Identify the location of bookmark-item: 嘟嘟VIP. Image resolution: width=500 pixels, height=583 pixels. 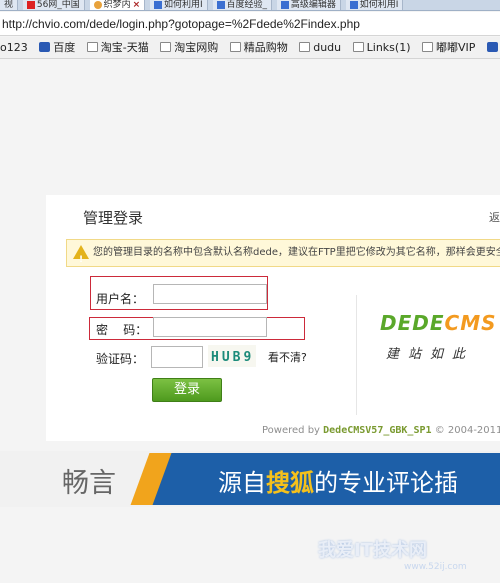
(448, 47).